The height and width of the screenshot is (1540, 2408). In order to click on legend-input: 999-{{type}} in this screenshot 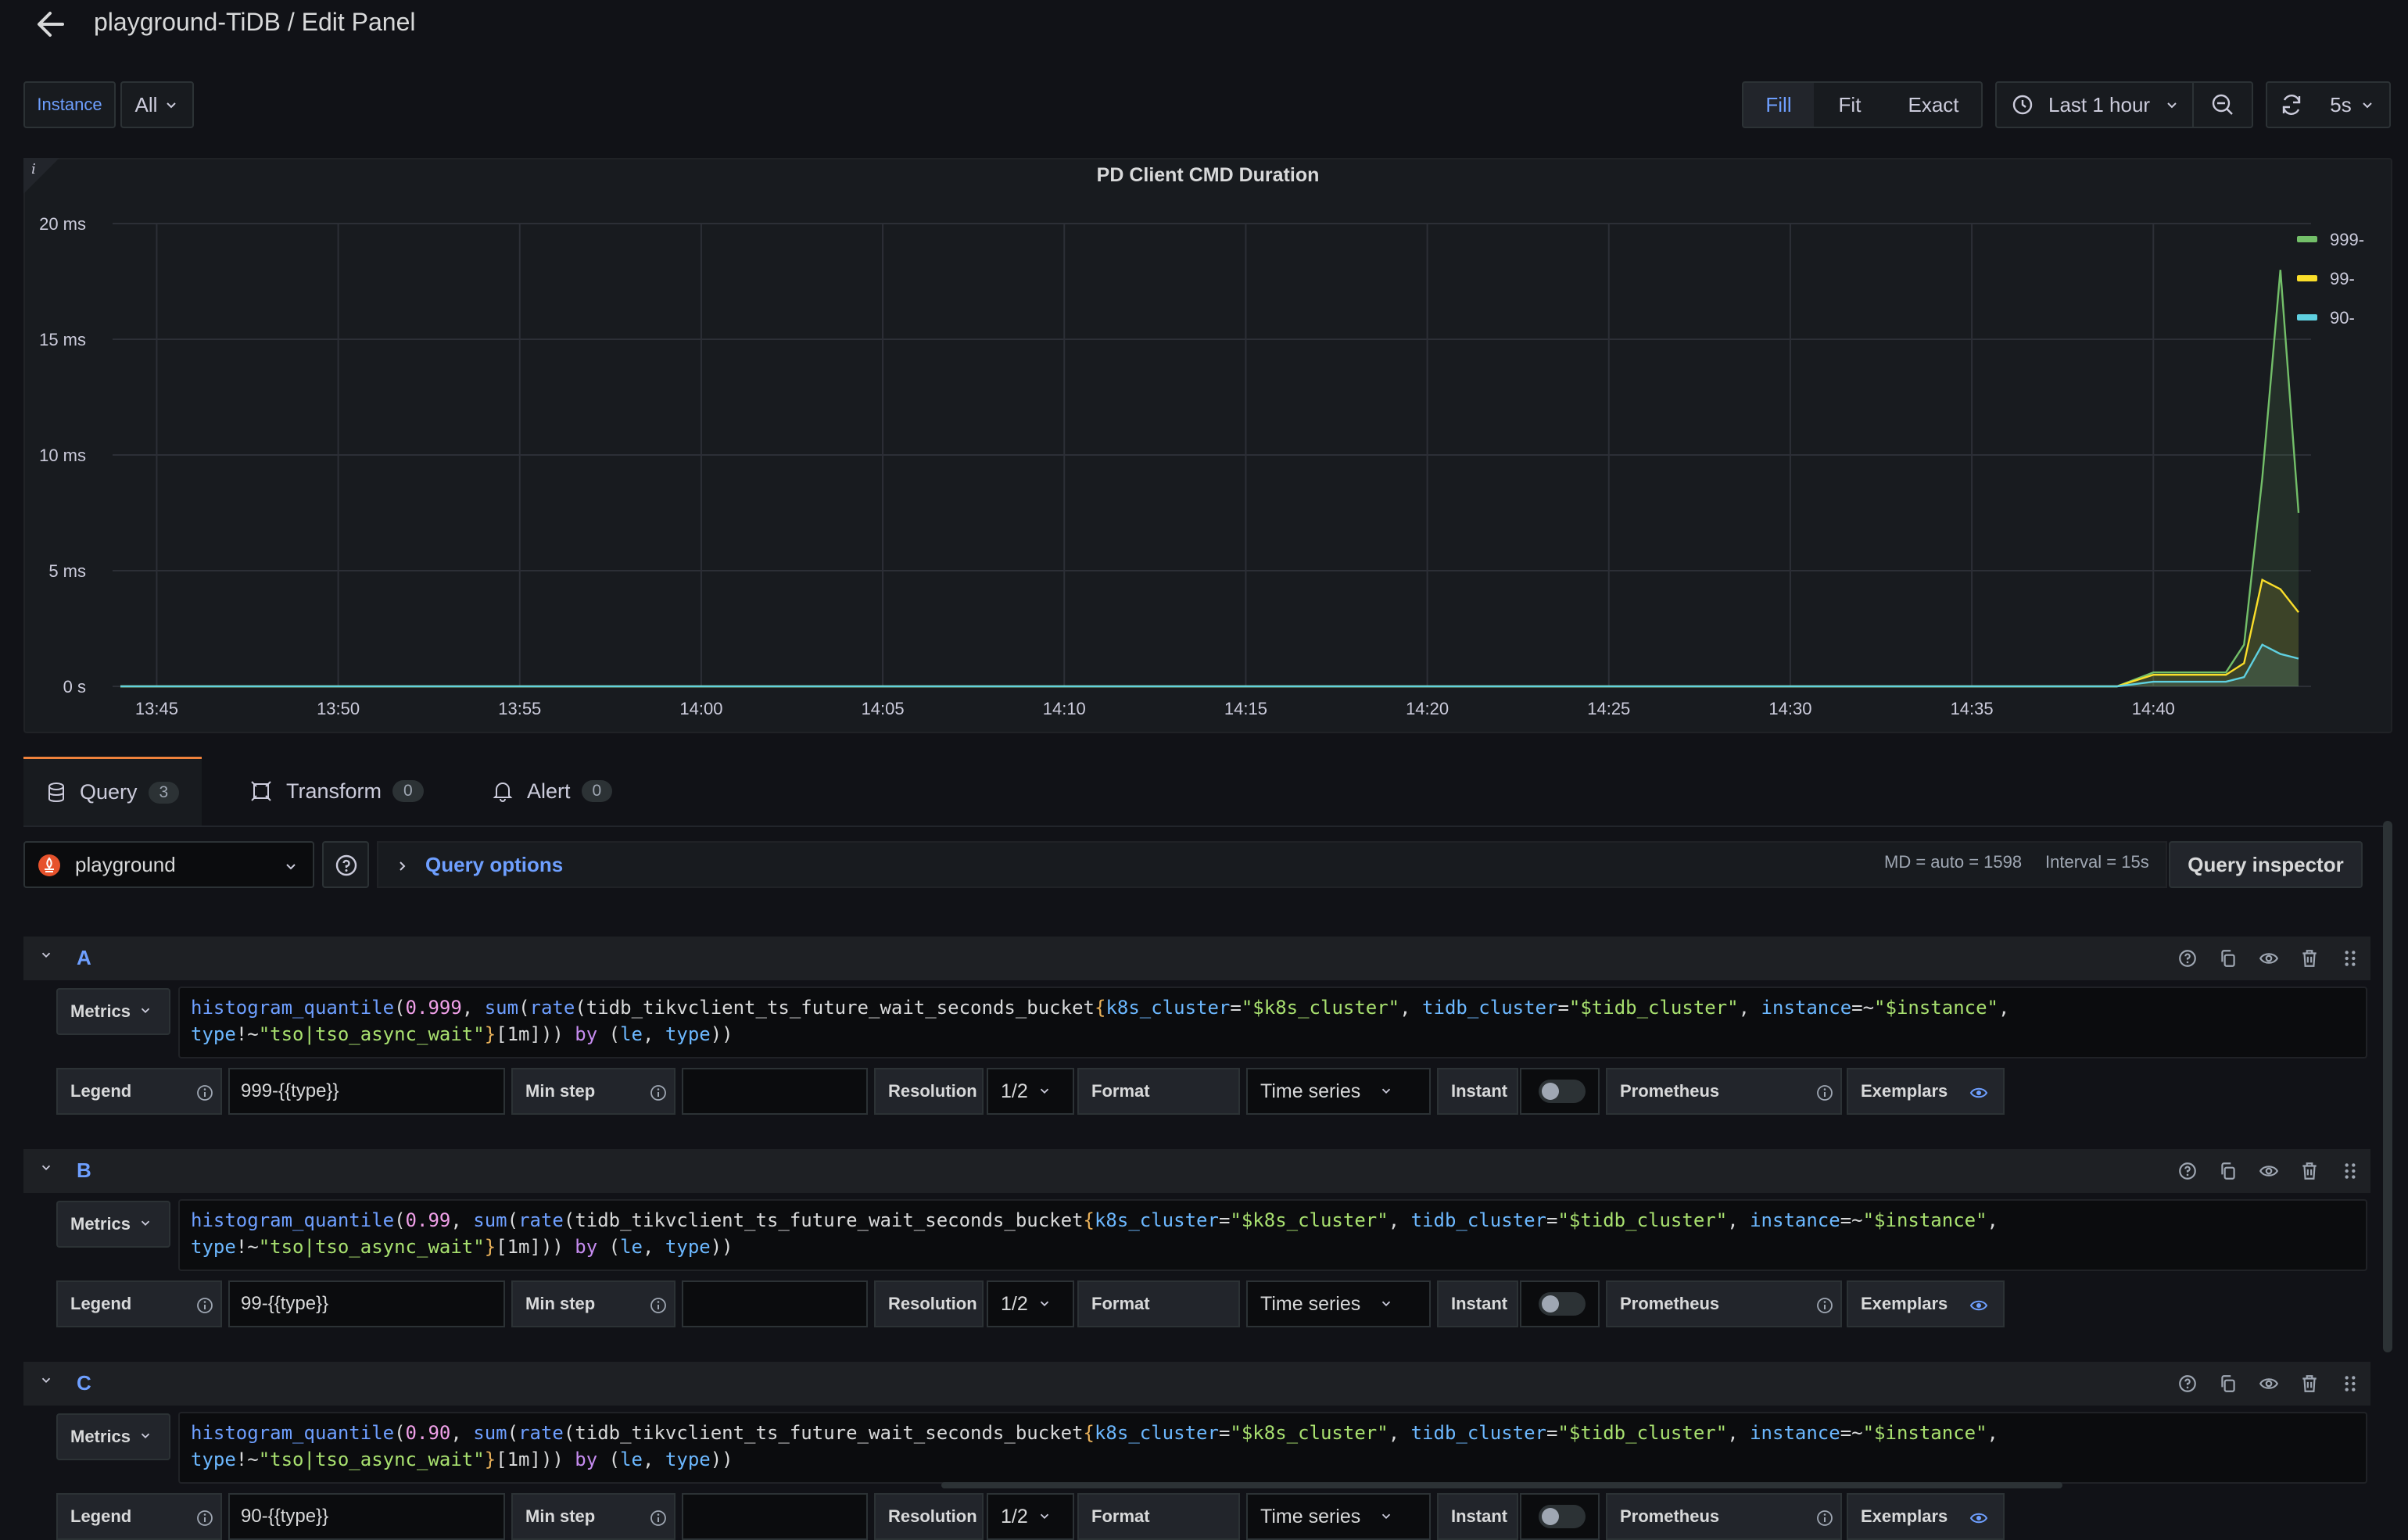, I will do `click(366, 1091)`.